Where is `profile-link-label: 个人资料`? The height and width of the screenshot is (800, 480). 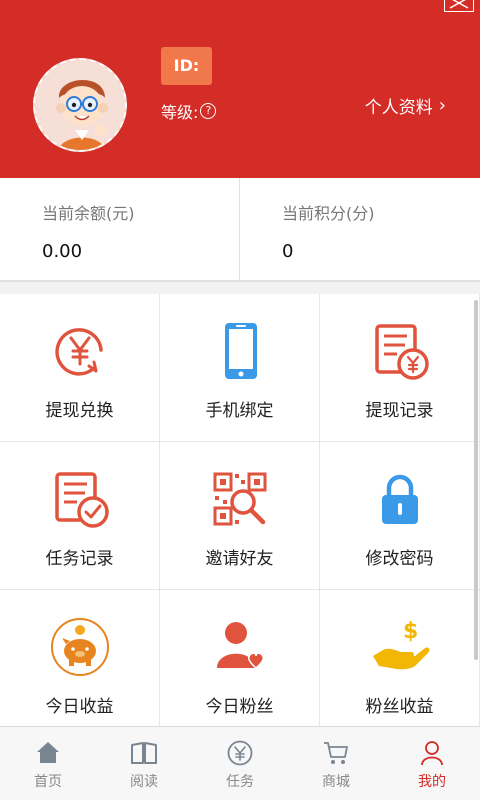
profile-link-label: 个人资料 is located at coordinates (398, 108).